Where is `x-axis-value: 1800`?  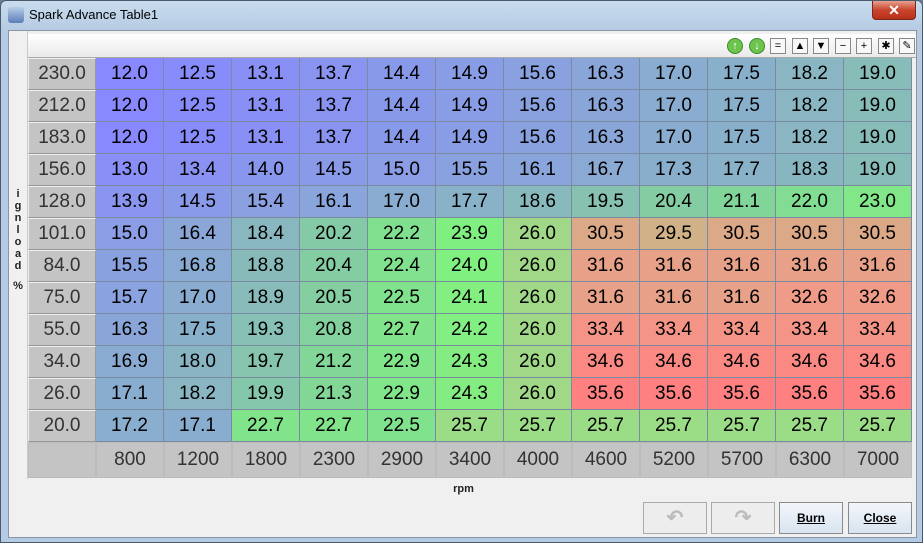 x-axis-value: 1800 is located at coordinates (266, 460).